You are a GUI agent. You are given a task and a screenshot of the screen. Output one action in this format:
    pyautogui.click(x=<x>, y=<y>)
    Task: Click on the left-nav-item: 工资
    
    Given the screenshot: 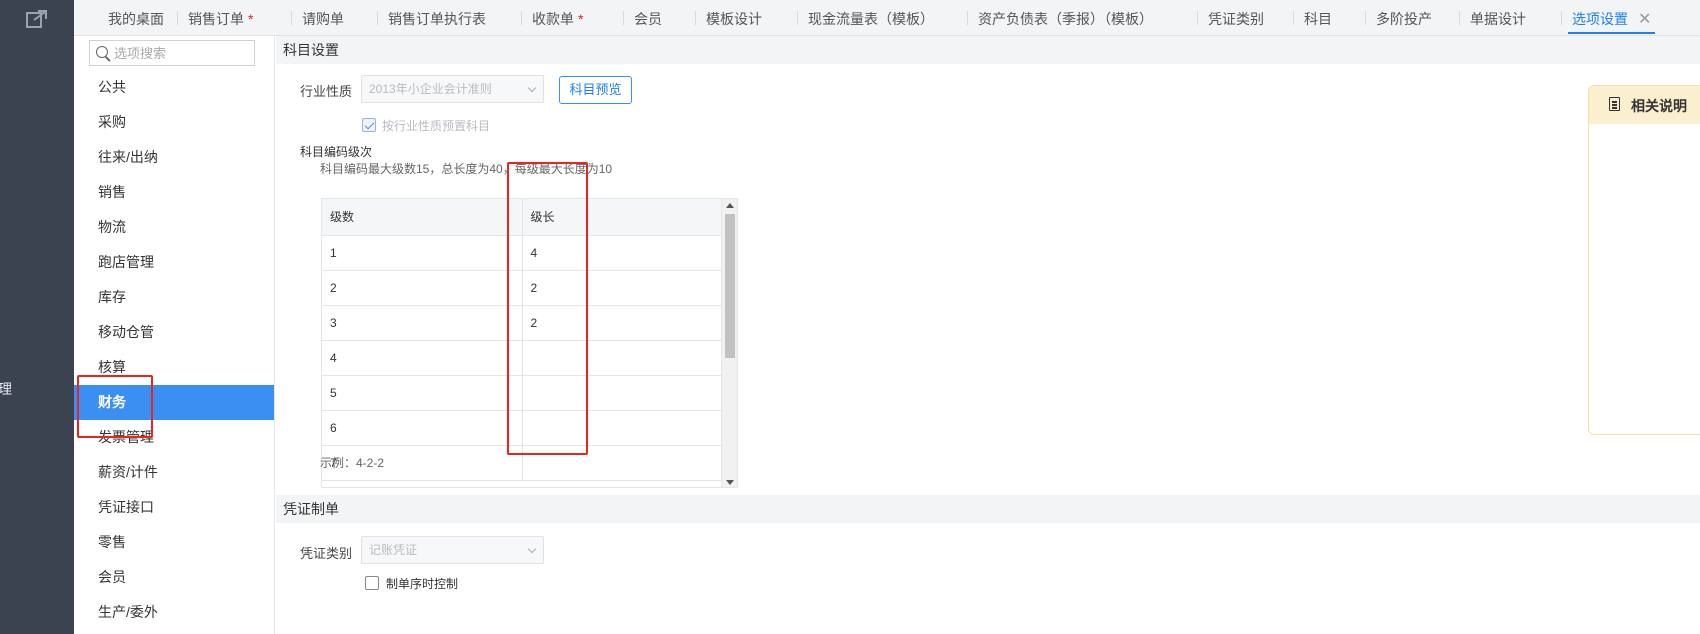 What is the action you would take?
    pyautogui.click(x=31, y=429)
    